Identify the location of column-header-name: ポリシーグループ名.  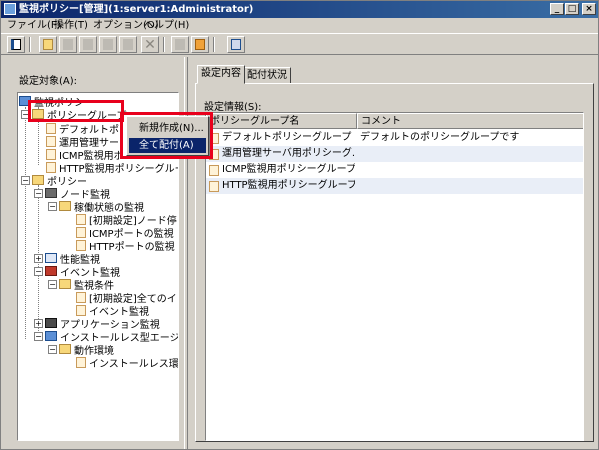
(281, 121).